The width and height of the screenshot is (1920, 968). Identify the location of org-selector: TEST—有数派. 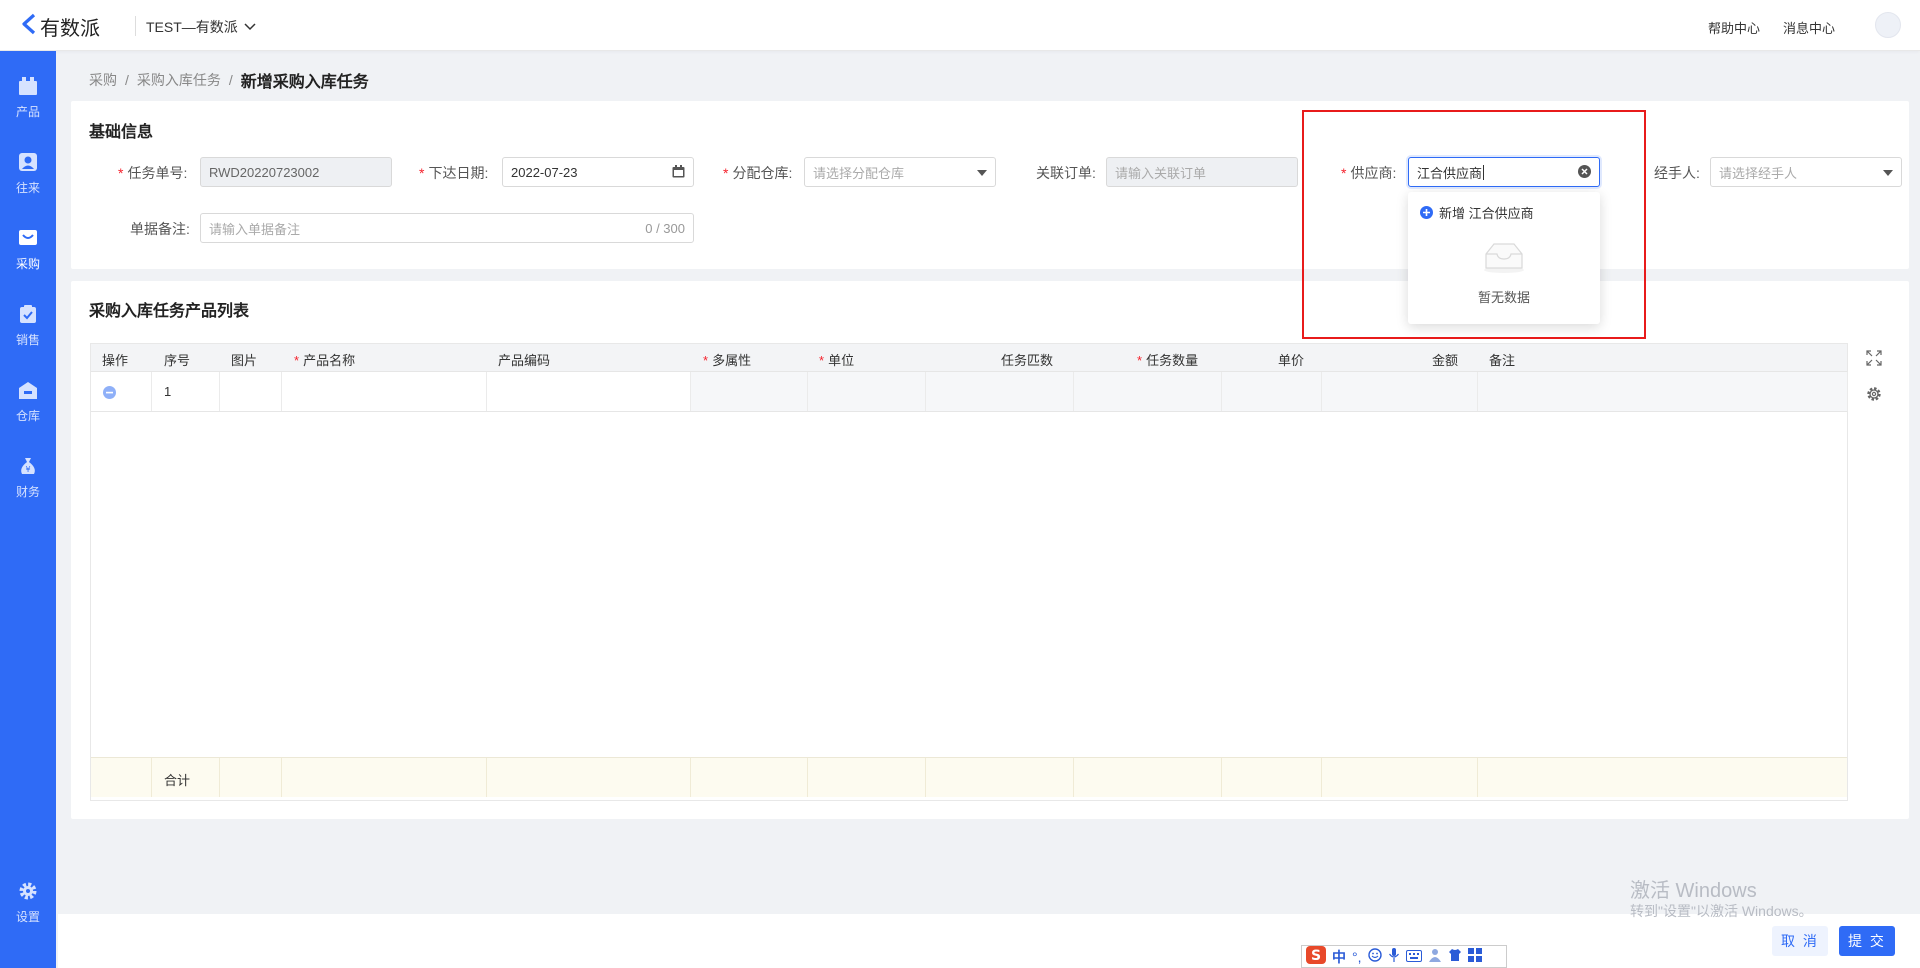
(201, 27).